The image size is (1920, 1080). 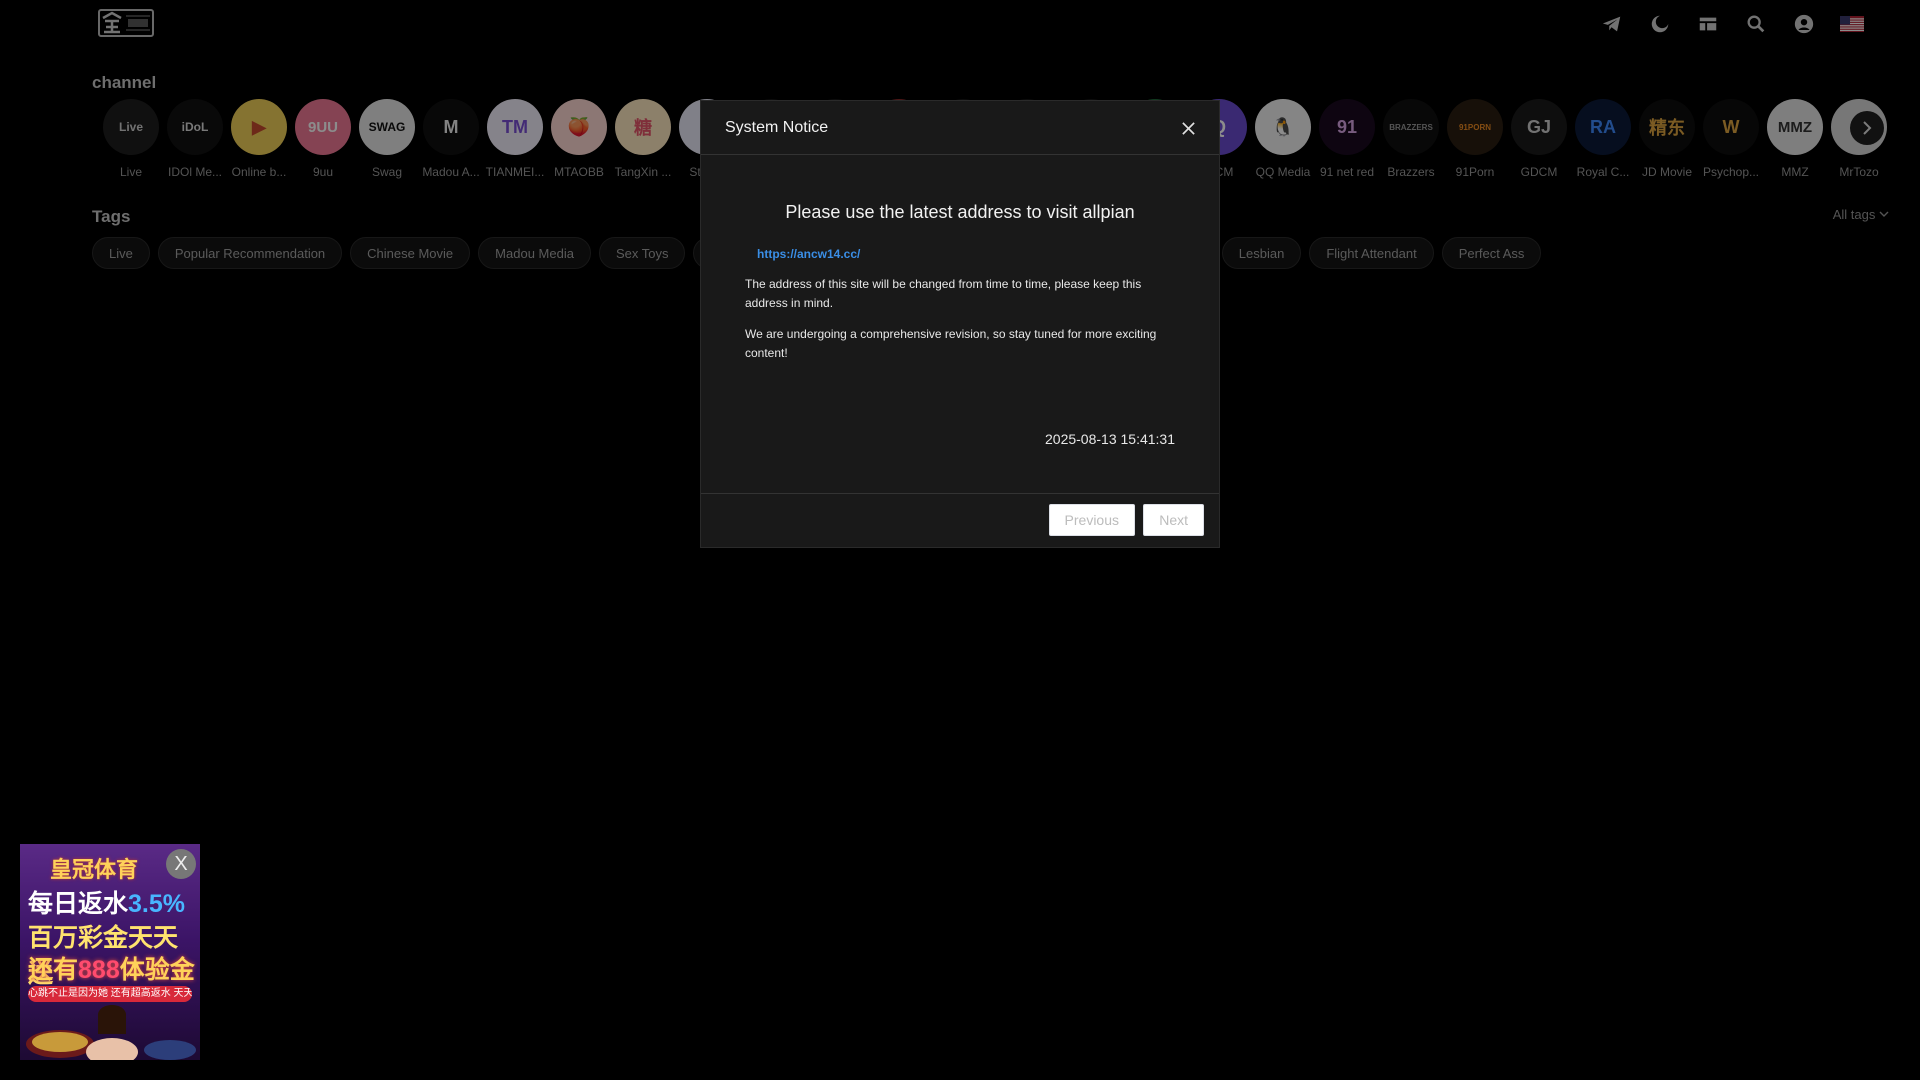 I want to click on notice-timestamp: 2025-08-13 15:41:31, so click(x=1110, y=439).